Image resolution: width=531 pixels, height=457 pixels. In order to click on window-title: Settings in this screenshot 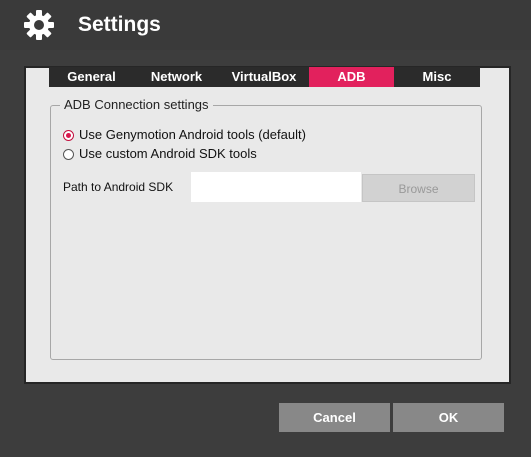, I will do `click(119, 24)`.